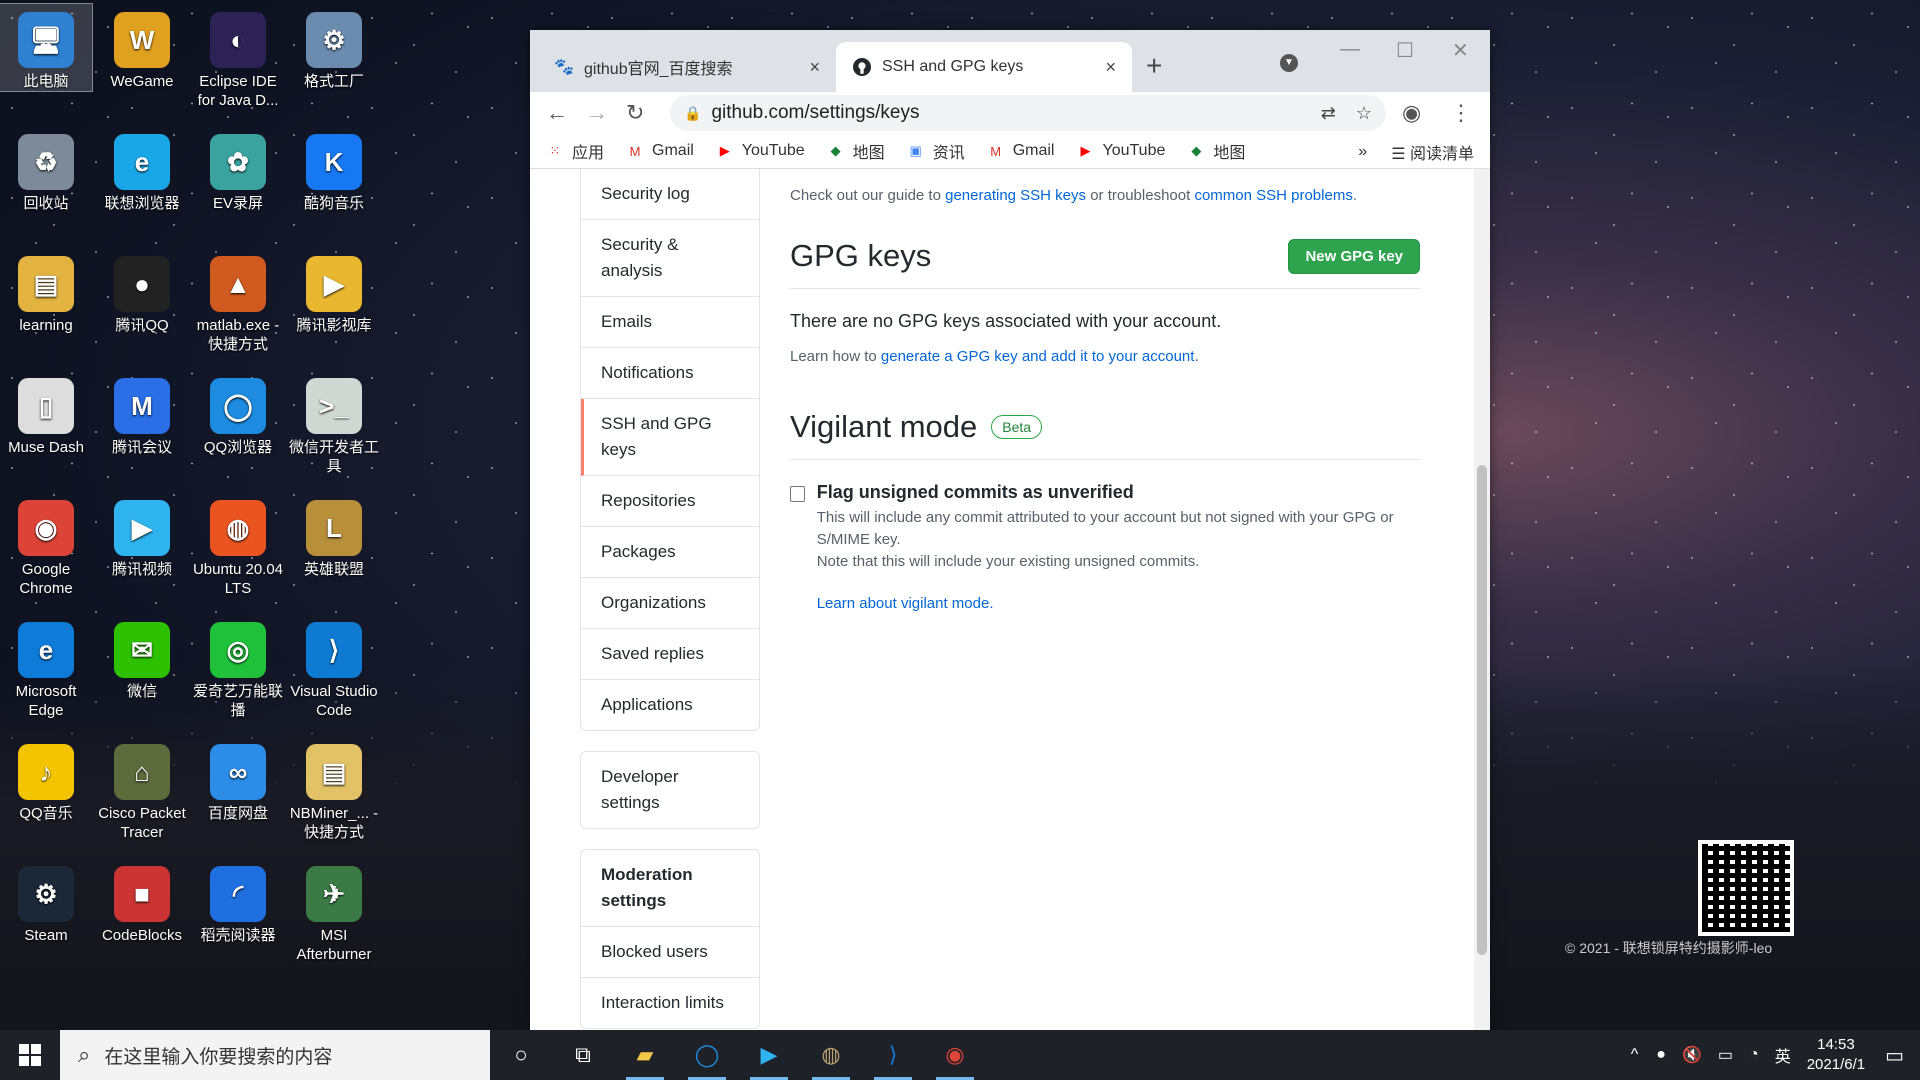 The width and height of the screenshot is (1920, 1080). I want to click on desktop-icon: ⟩ Visual Studio Code, so click(334, 667).